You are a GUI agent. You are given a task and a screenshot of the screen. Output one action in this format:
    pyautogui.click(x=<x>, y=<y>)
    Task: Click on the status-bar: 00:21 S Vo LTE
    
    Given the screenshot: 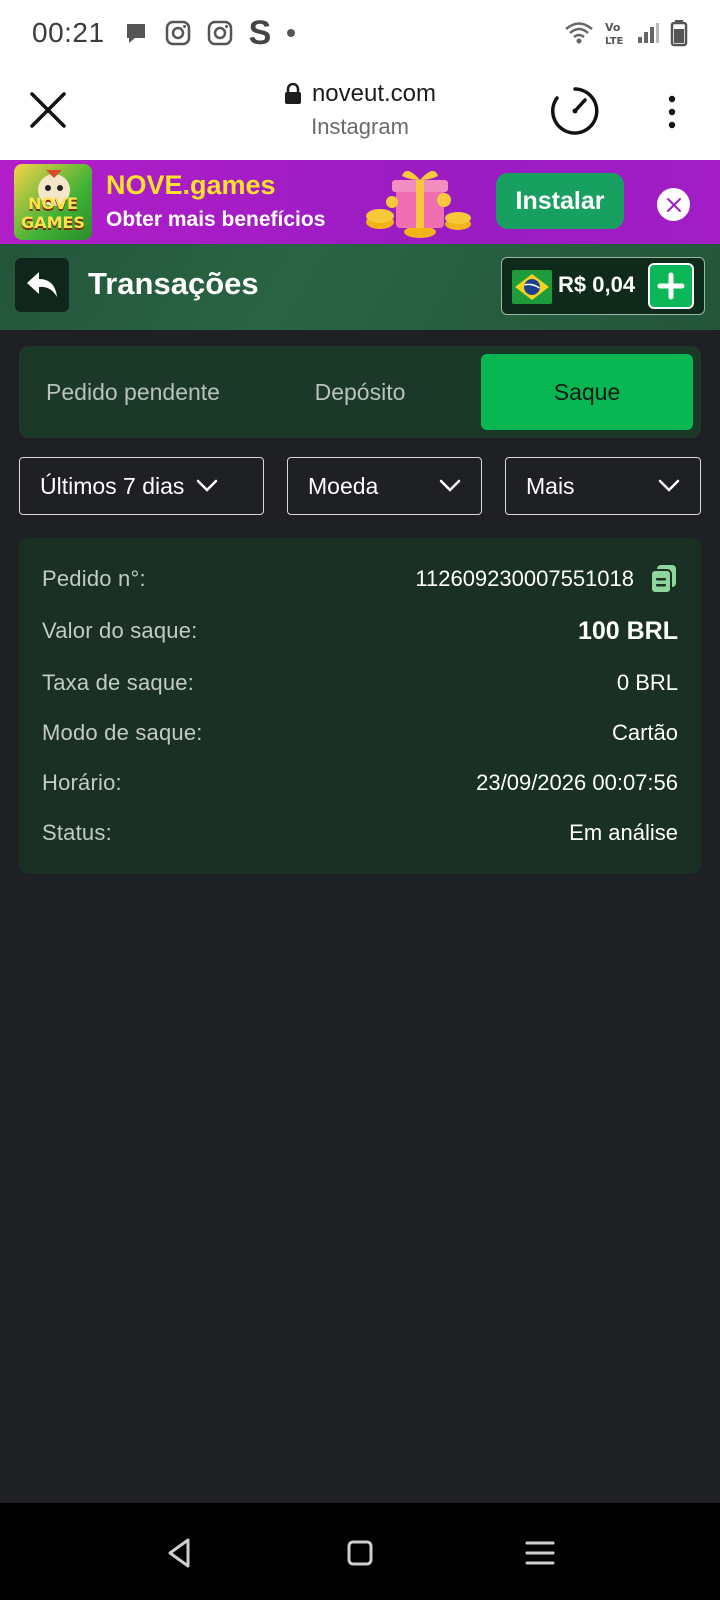 What is the action you would take?
    pyautogui.click(x=360, y=33)
    